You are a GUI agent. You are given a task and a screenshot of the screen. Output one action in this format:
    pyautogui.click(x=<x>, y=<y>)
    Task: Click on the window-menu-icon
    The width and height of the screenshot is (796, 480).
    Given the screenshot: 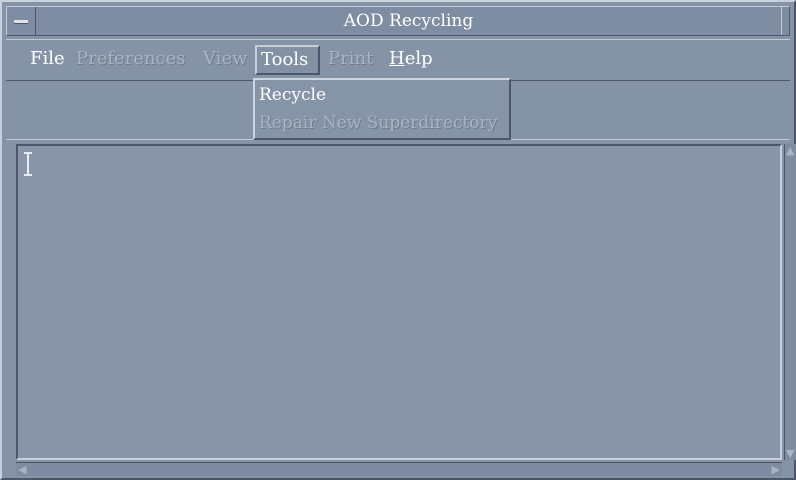 What is the action you would take?
    pyautogui.click(x=21, y=22)
    